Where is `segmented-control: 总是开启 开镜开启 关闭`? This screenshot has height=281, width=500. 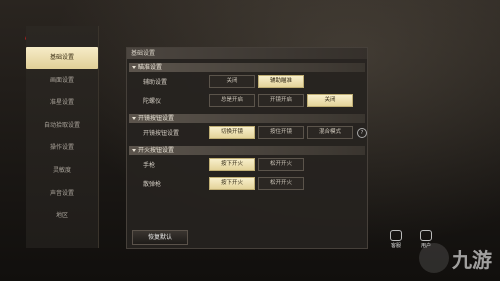 segmented-control: 总是开启 开镜开启 关闭 is located at coordinates (281, 100).